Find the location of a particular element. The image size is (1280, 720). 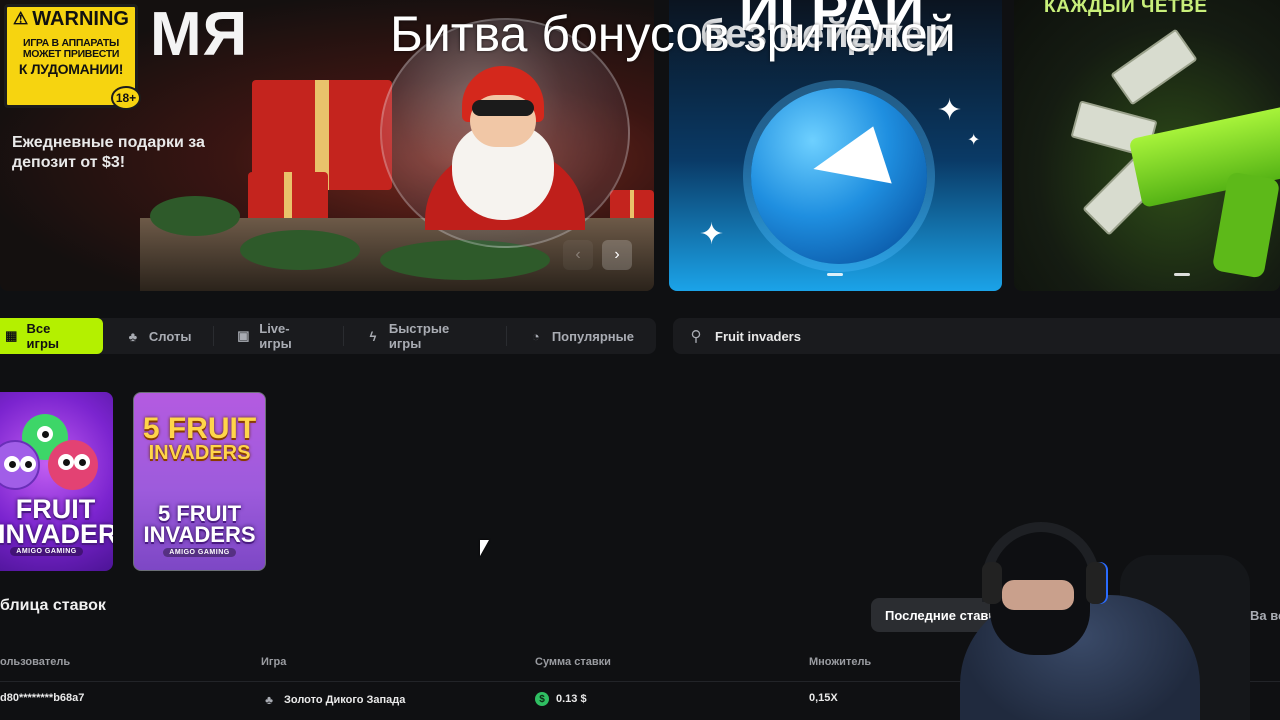

monster-image is located at coordinates (73, 465).